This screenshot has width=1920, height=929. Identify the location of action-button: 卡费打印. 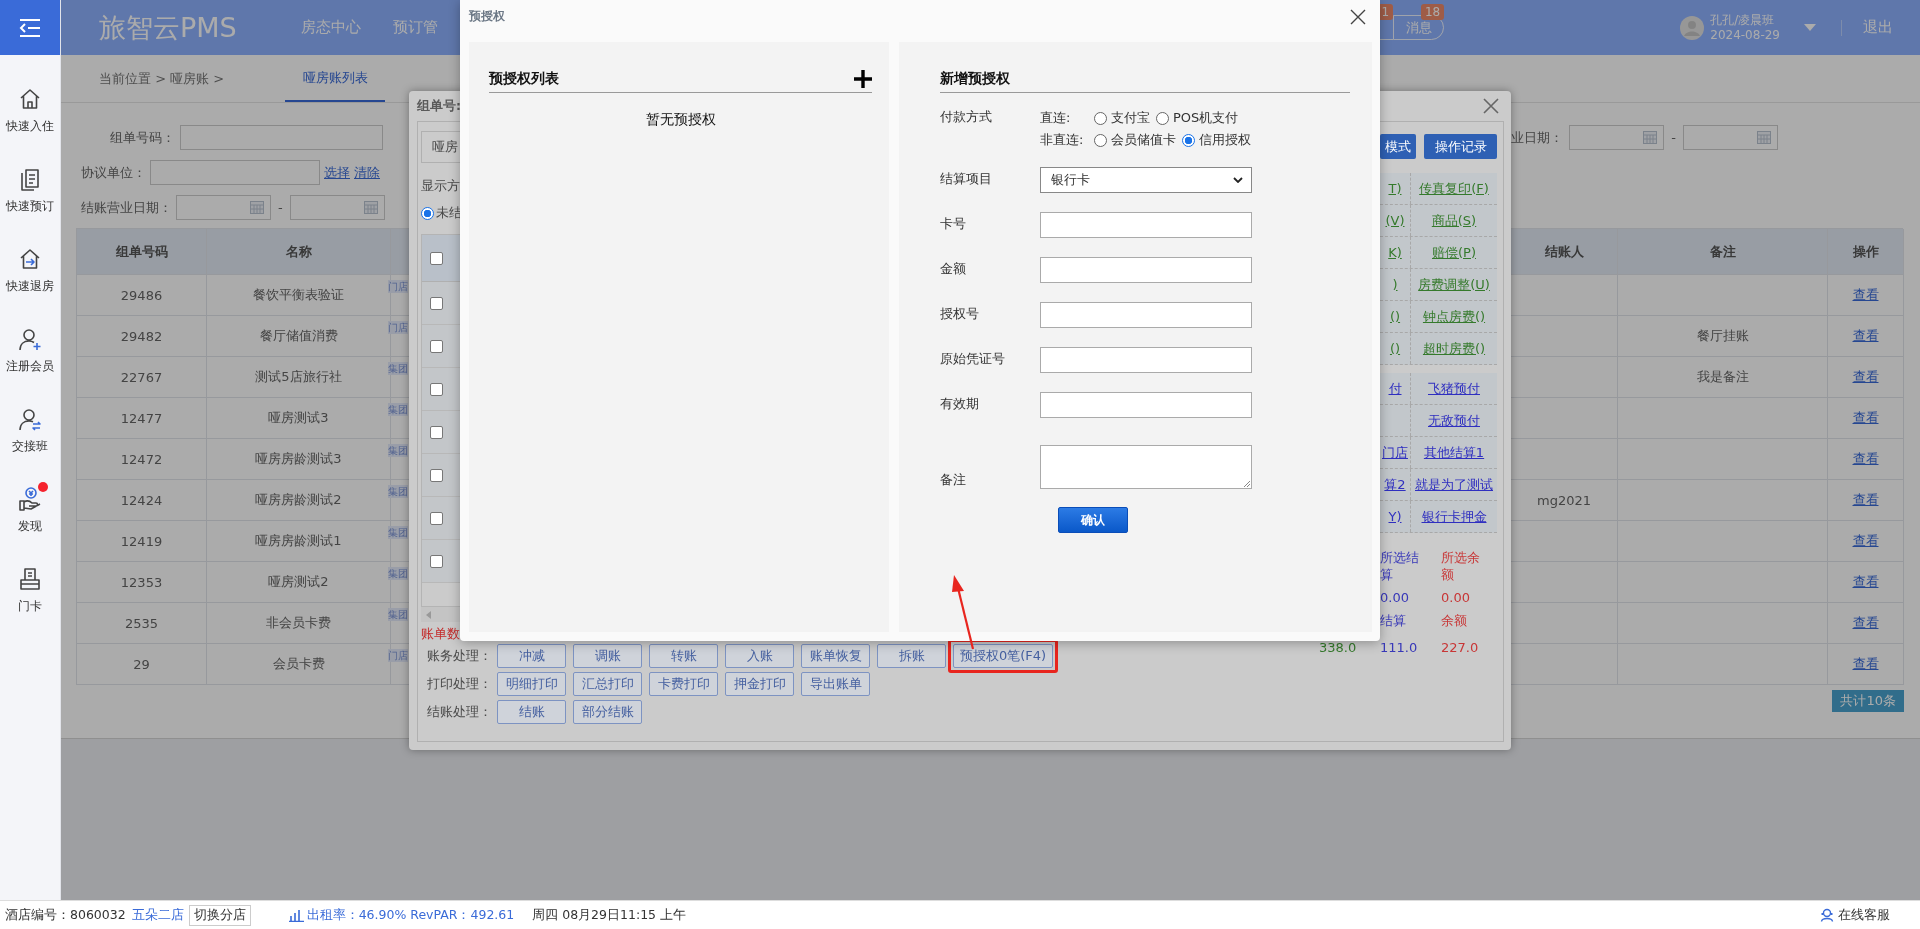
(683, 684).